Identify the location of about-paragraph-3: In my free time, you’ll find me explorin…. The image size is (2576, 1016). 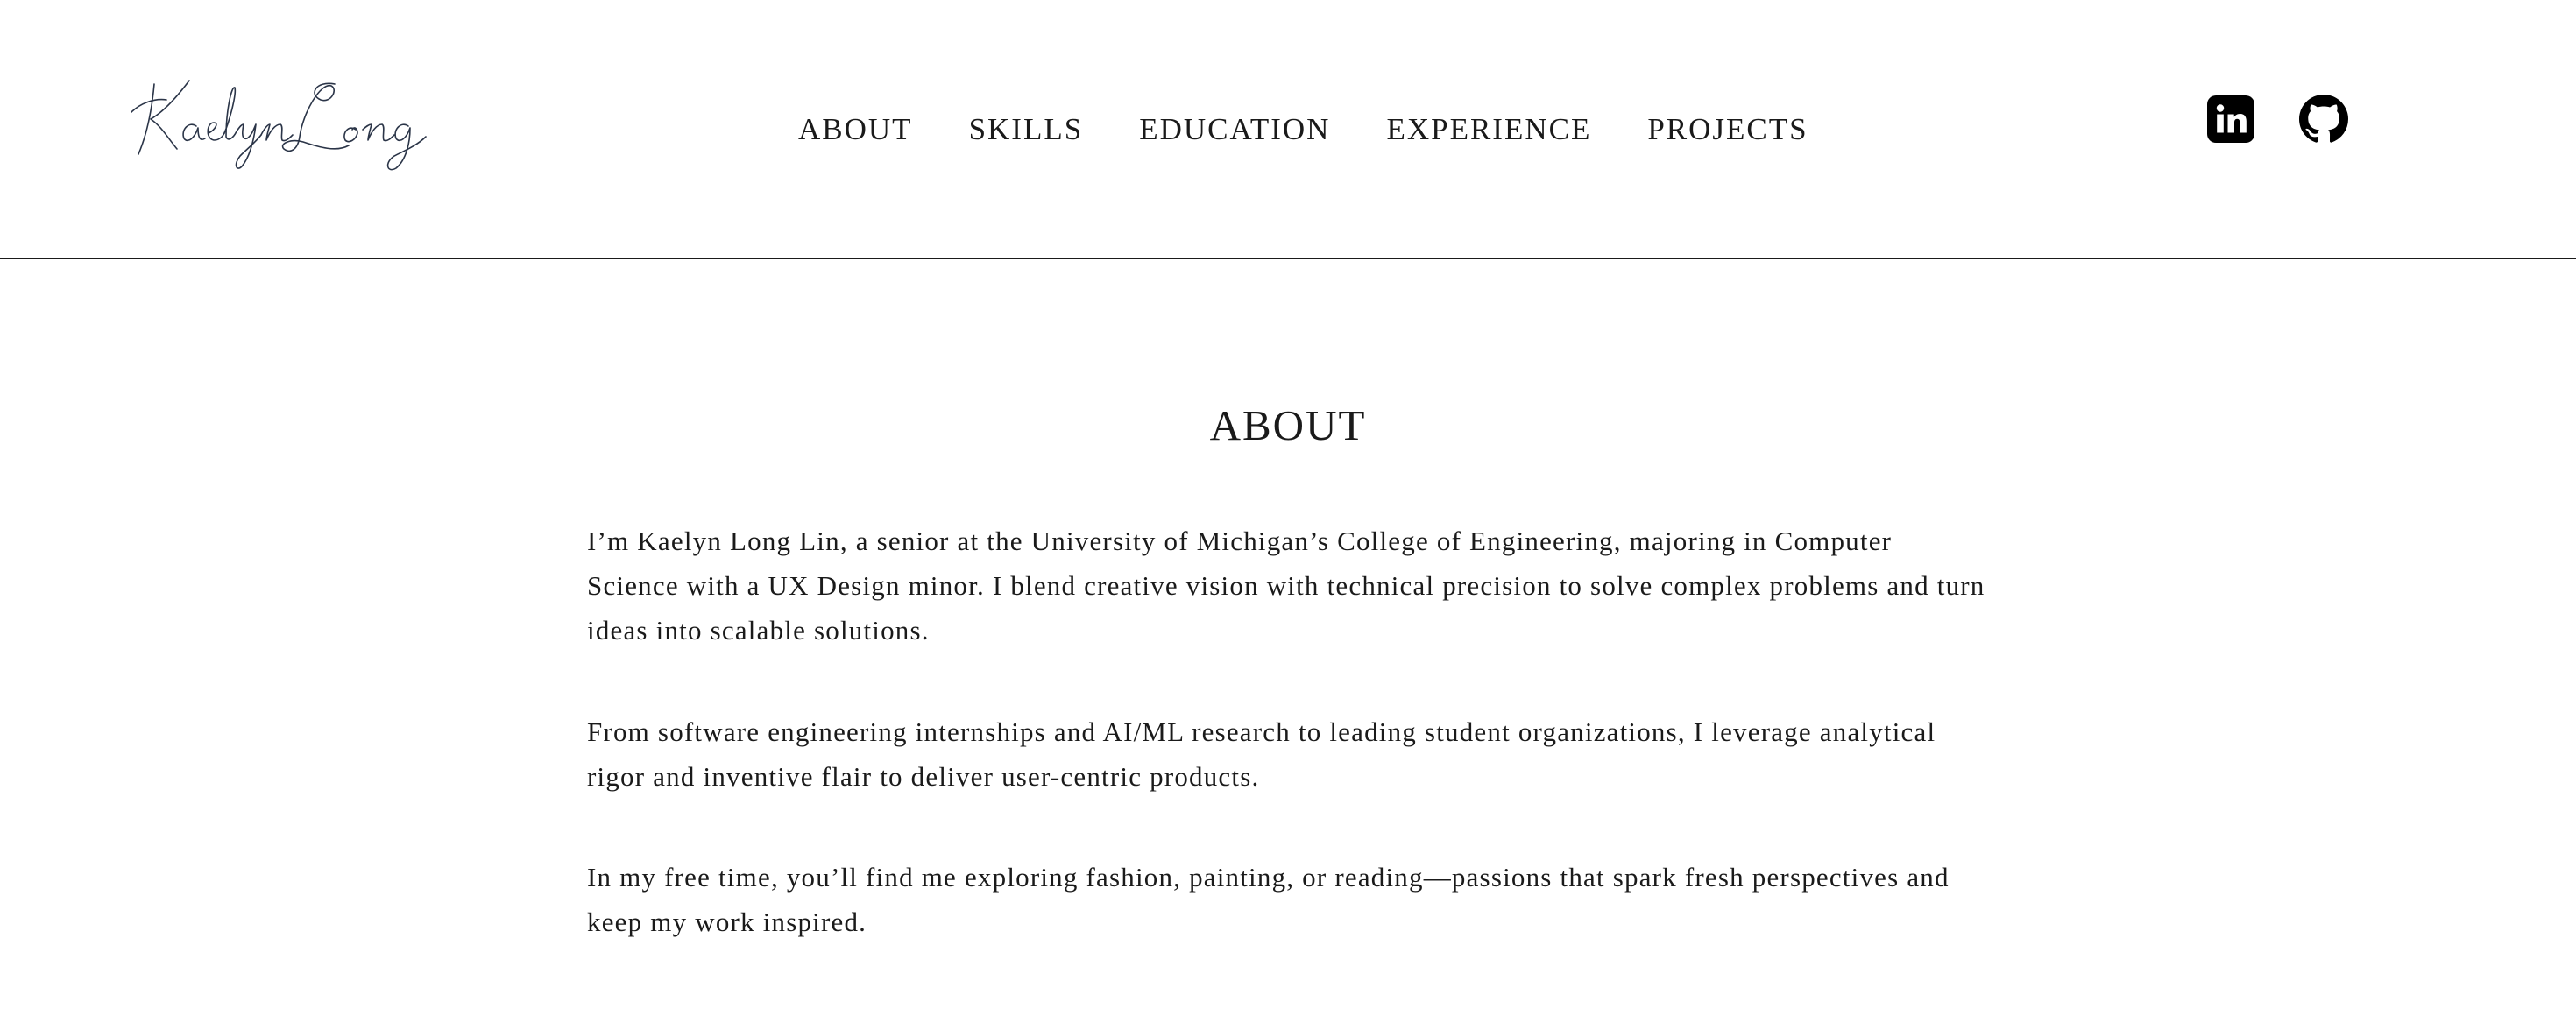
(1268, 899).